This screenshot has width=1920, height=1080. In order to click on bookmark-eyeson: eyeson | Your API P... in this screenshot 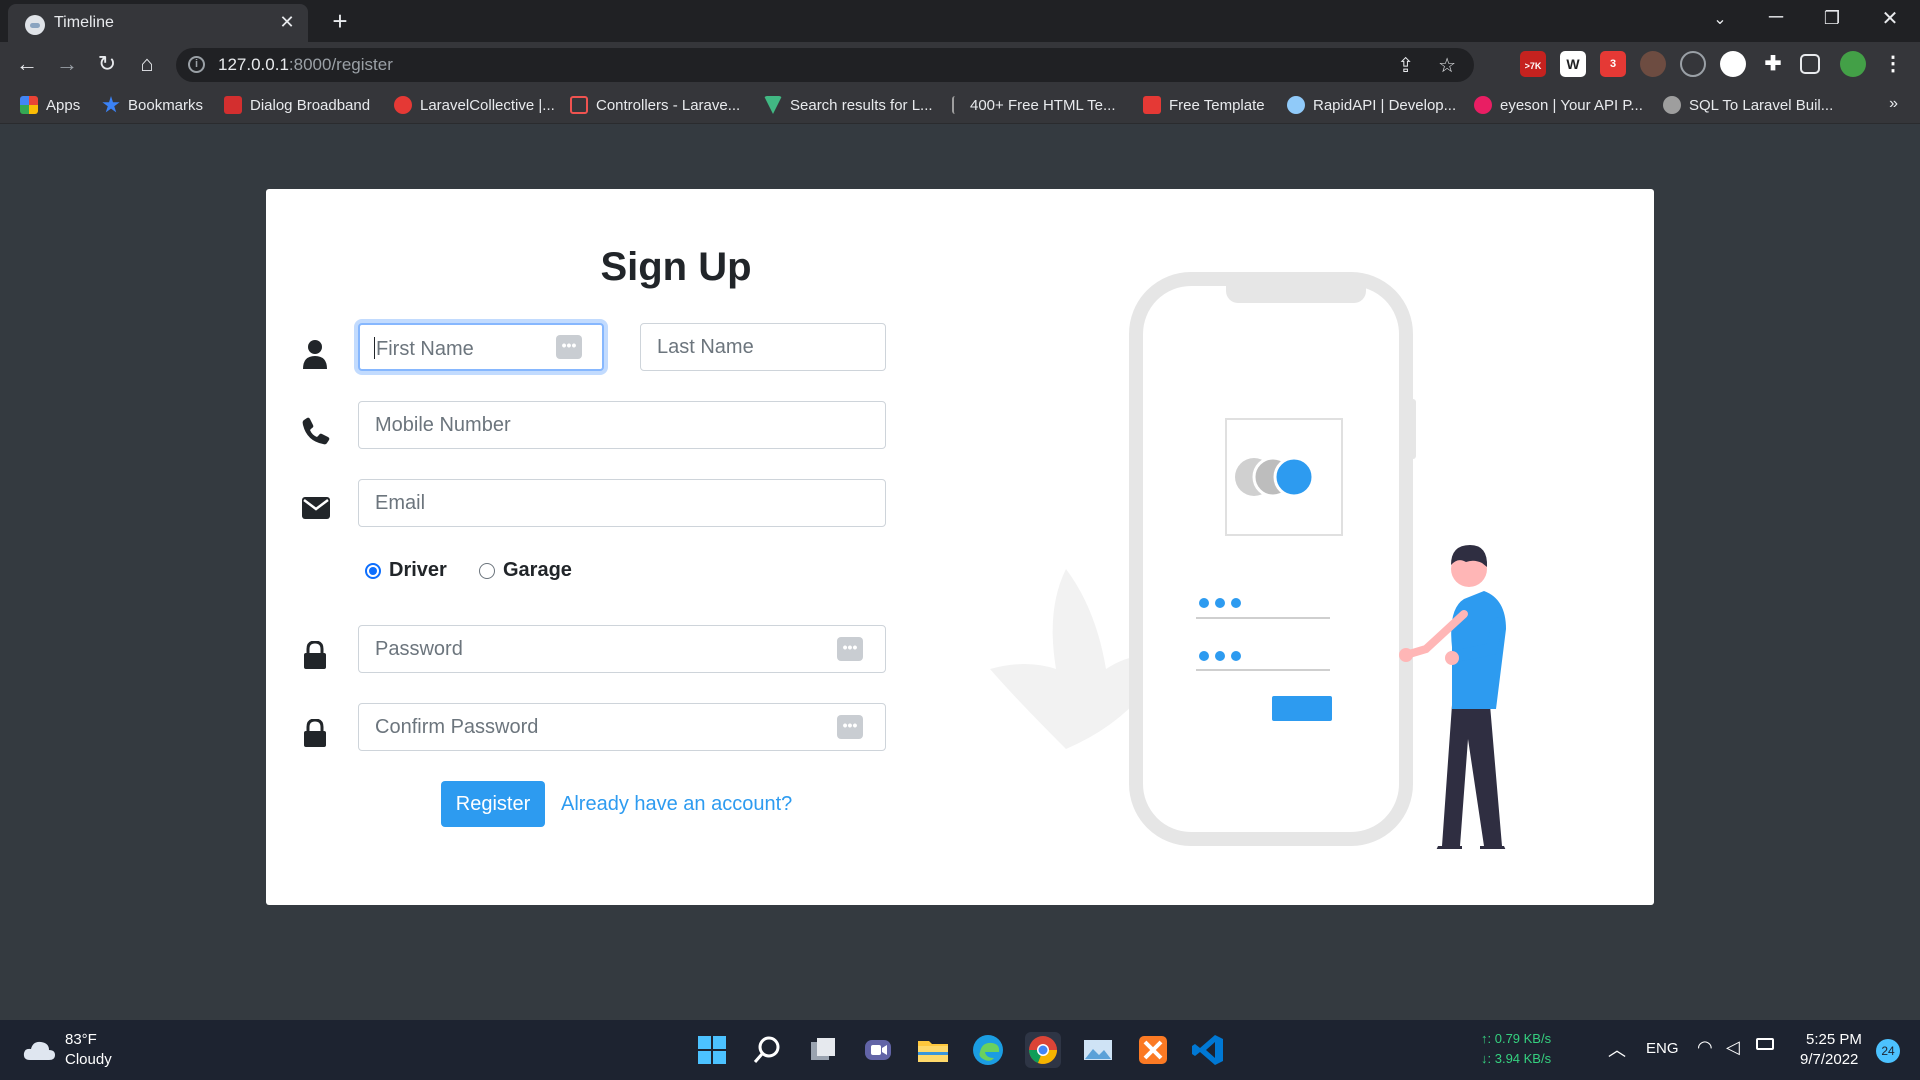, I will do `click(1558, 105)`.